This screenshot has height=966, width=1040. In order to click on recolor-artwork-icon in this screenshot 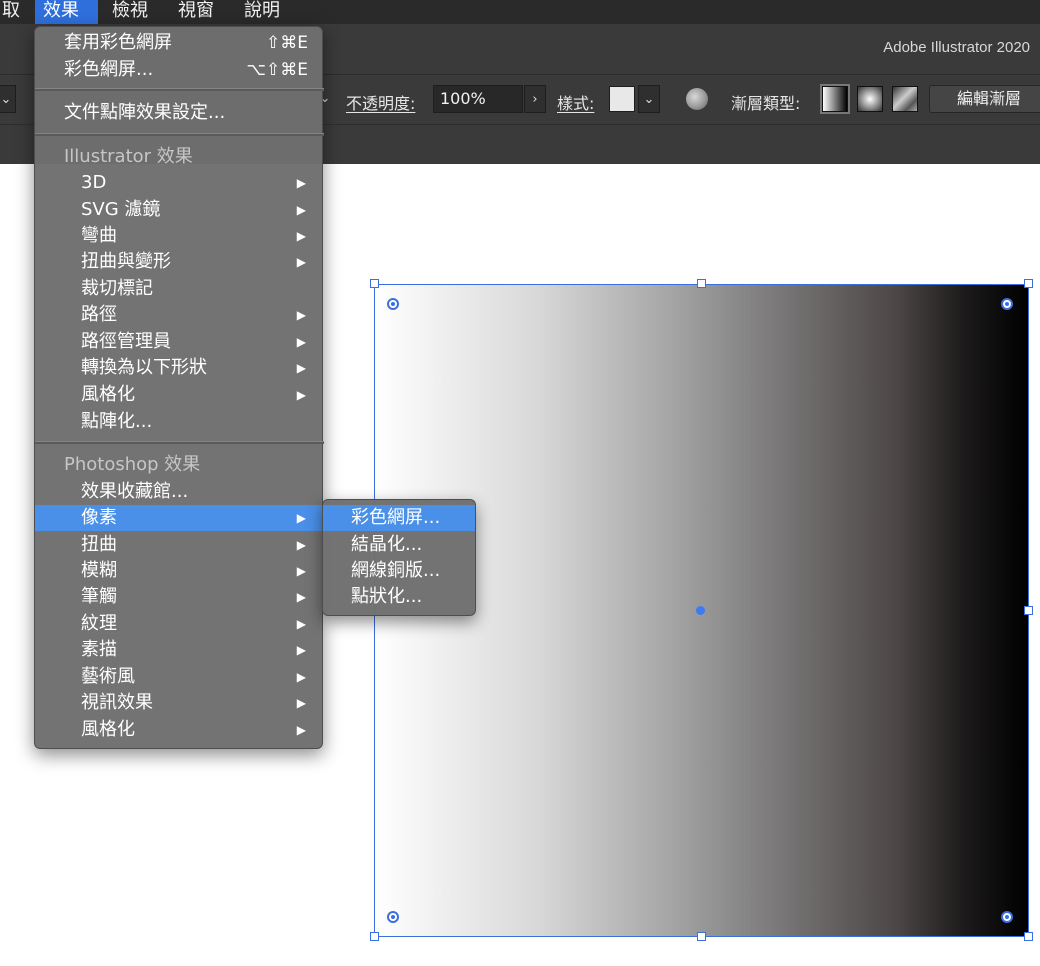, I will do `click(697, 99)`.